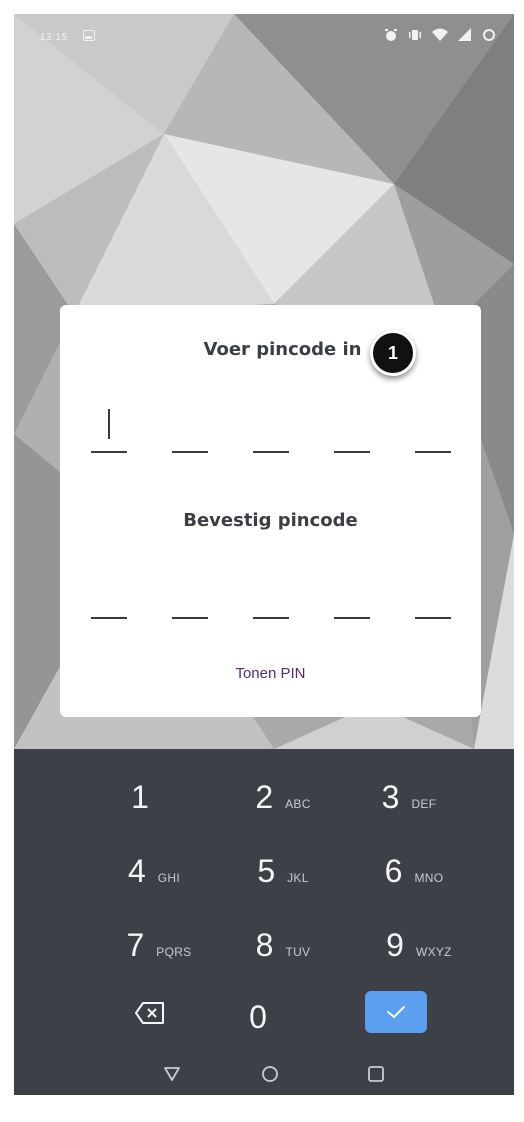 The height and width of the screenshot is (1122, 524). I want to click on key-4: 4 GHI, so click(154, 879).